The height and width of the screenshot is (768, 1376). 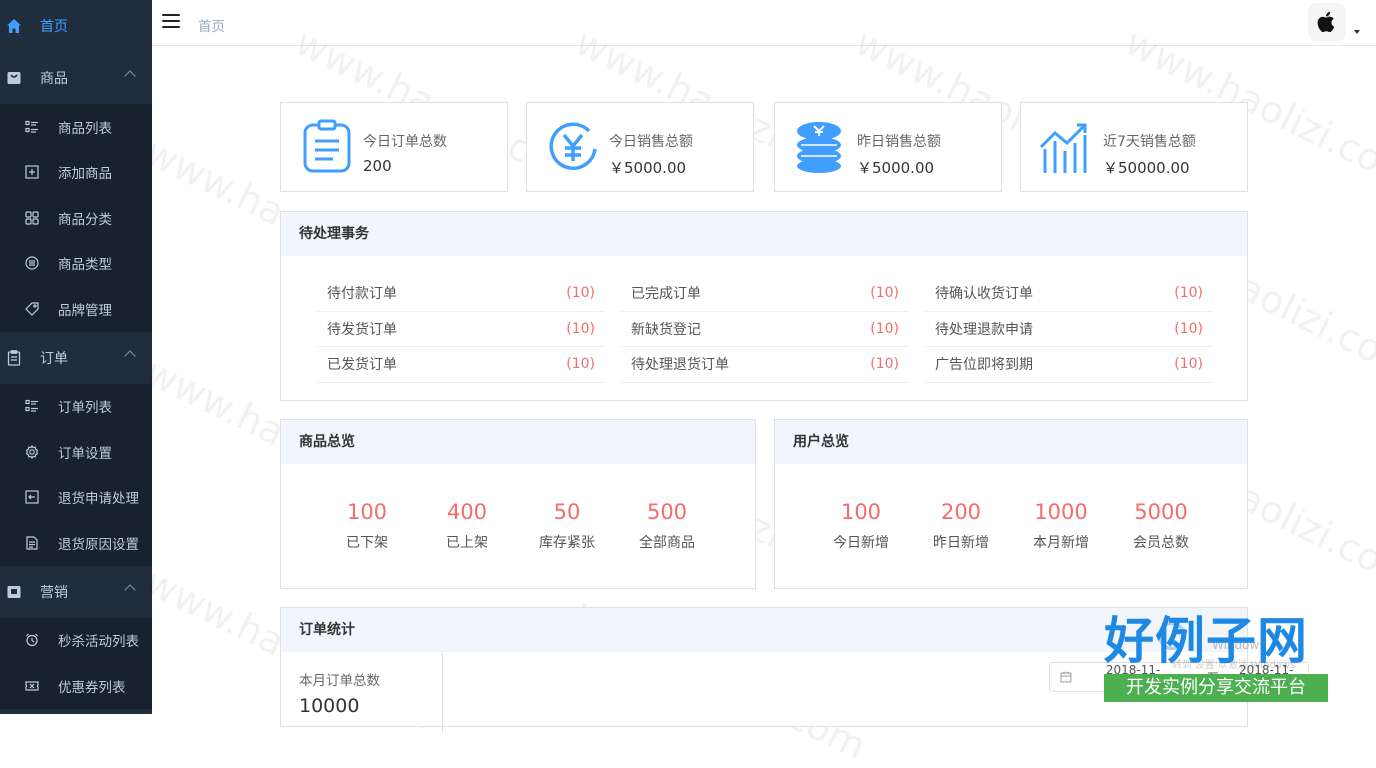 What do you see at coordinates (765, 294) in the screenshot?
I see `todo-item: 已完成订单 (10)` at bounding box center [765, 294].